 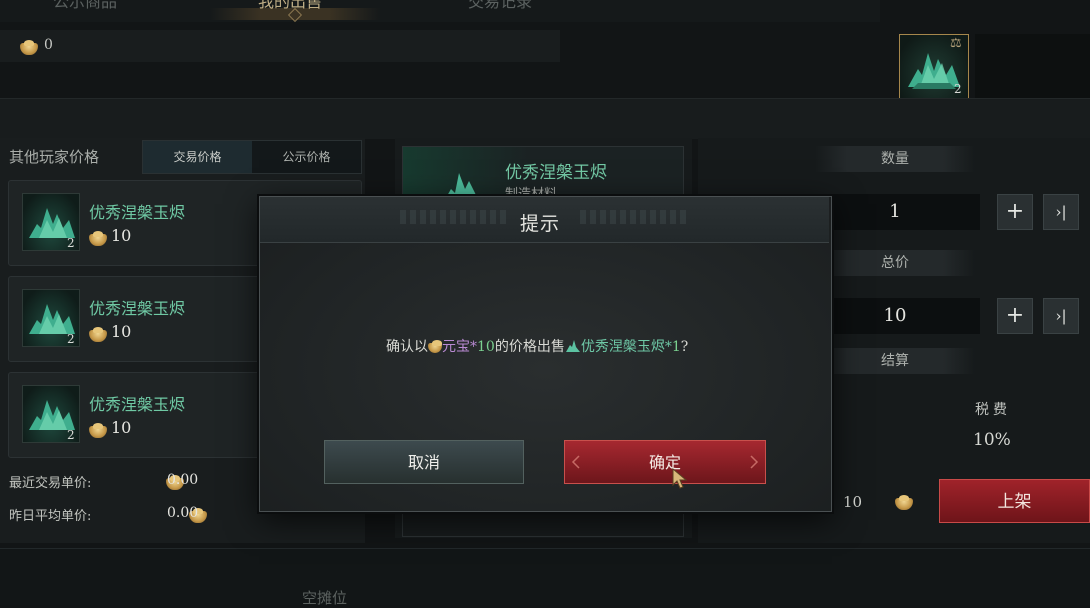 I want to click on price-tabs: 交易价格 公示价格, so click(x=252, y=157).